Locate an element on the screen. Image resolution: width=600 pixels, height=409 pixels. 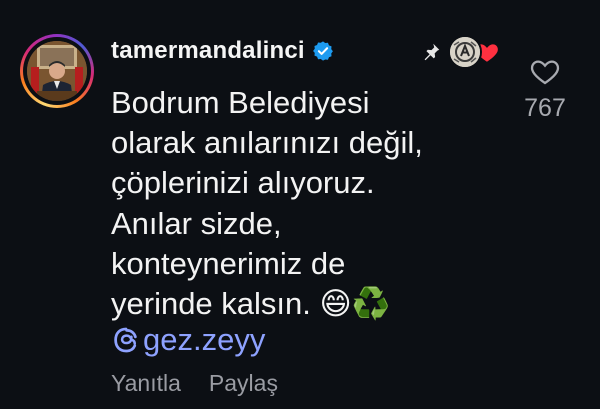
comment-line: Anılar sizde, is located at coordinates (196, 223).